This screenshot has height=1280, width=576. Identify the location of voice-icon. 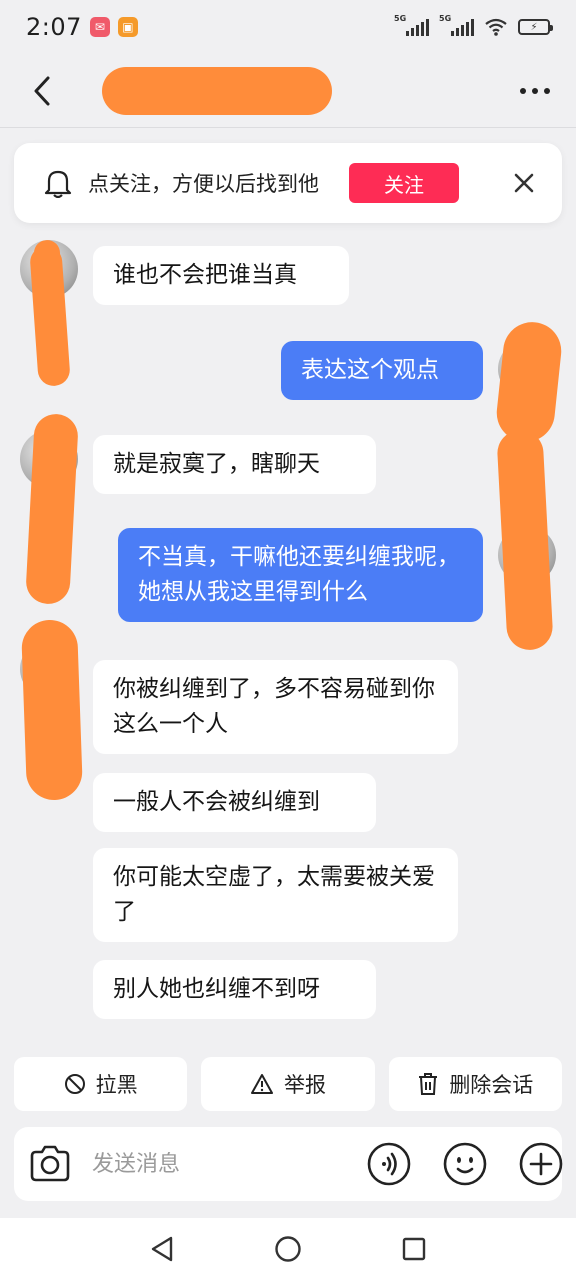
(389, 1164).